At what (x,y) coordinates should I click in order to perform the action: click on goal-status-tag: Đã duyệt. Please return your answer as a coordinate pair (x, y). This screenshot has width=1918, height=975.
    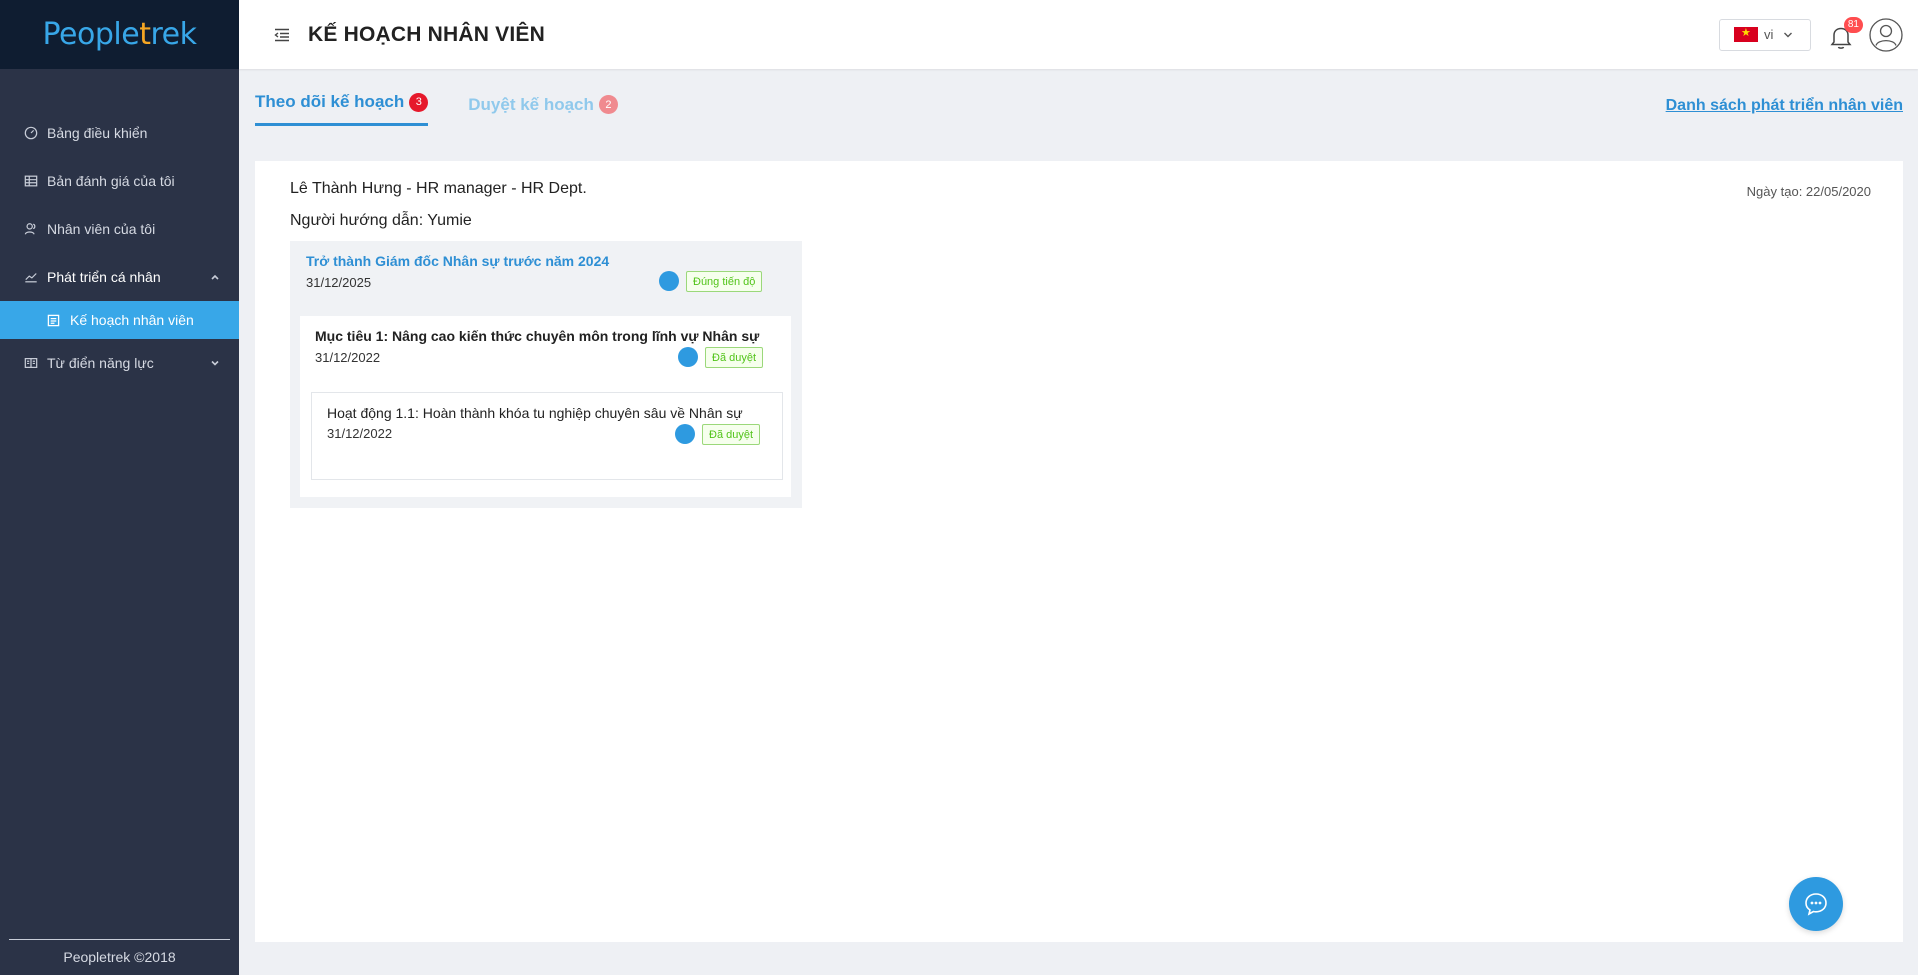
    Looking at the image, I should click on (734, 357).